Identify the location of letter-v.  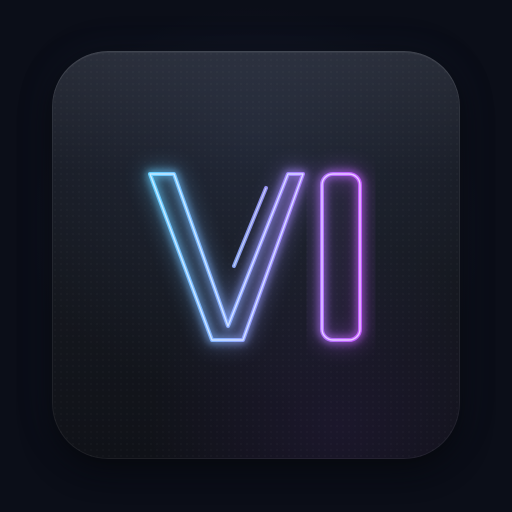
(226, 257).